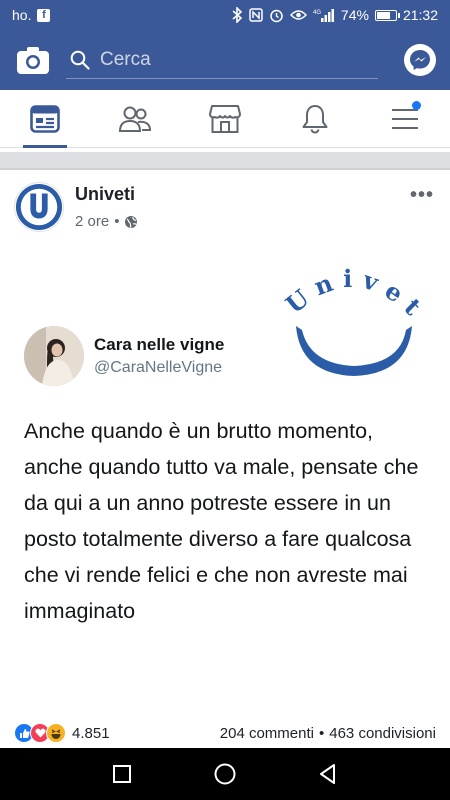 The width and height of the screenshot is (450, 800). Describe the element at coordinates (54, 356) in the screenshot. I see `tweet-avatar` at that location.